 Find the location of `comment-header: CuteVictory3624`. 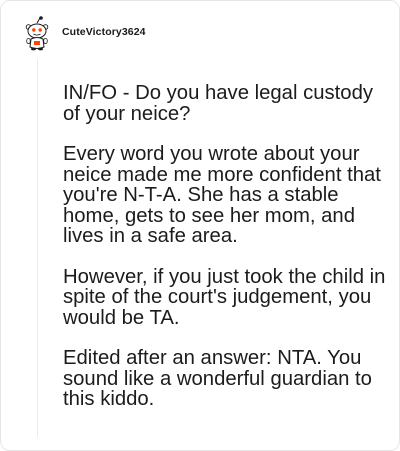

comment-header: CuteVictory3624 is located at coordinates (84, 34).